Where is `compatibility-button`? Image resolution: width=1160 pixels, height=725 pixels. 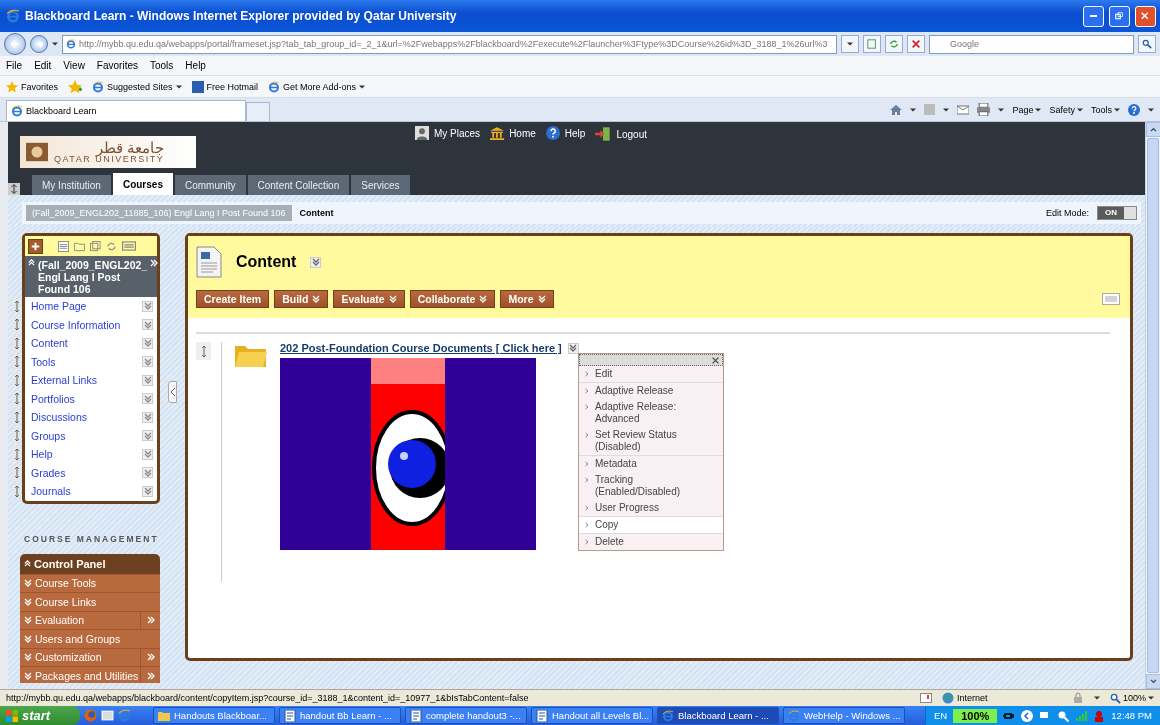
compatibility-button is located at coordinates (872, 44).